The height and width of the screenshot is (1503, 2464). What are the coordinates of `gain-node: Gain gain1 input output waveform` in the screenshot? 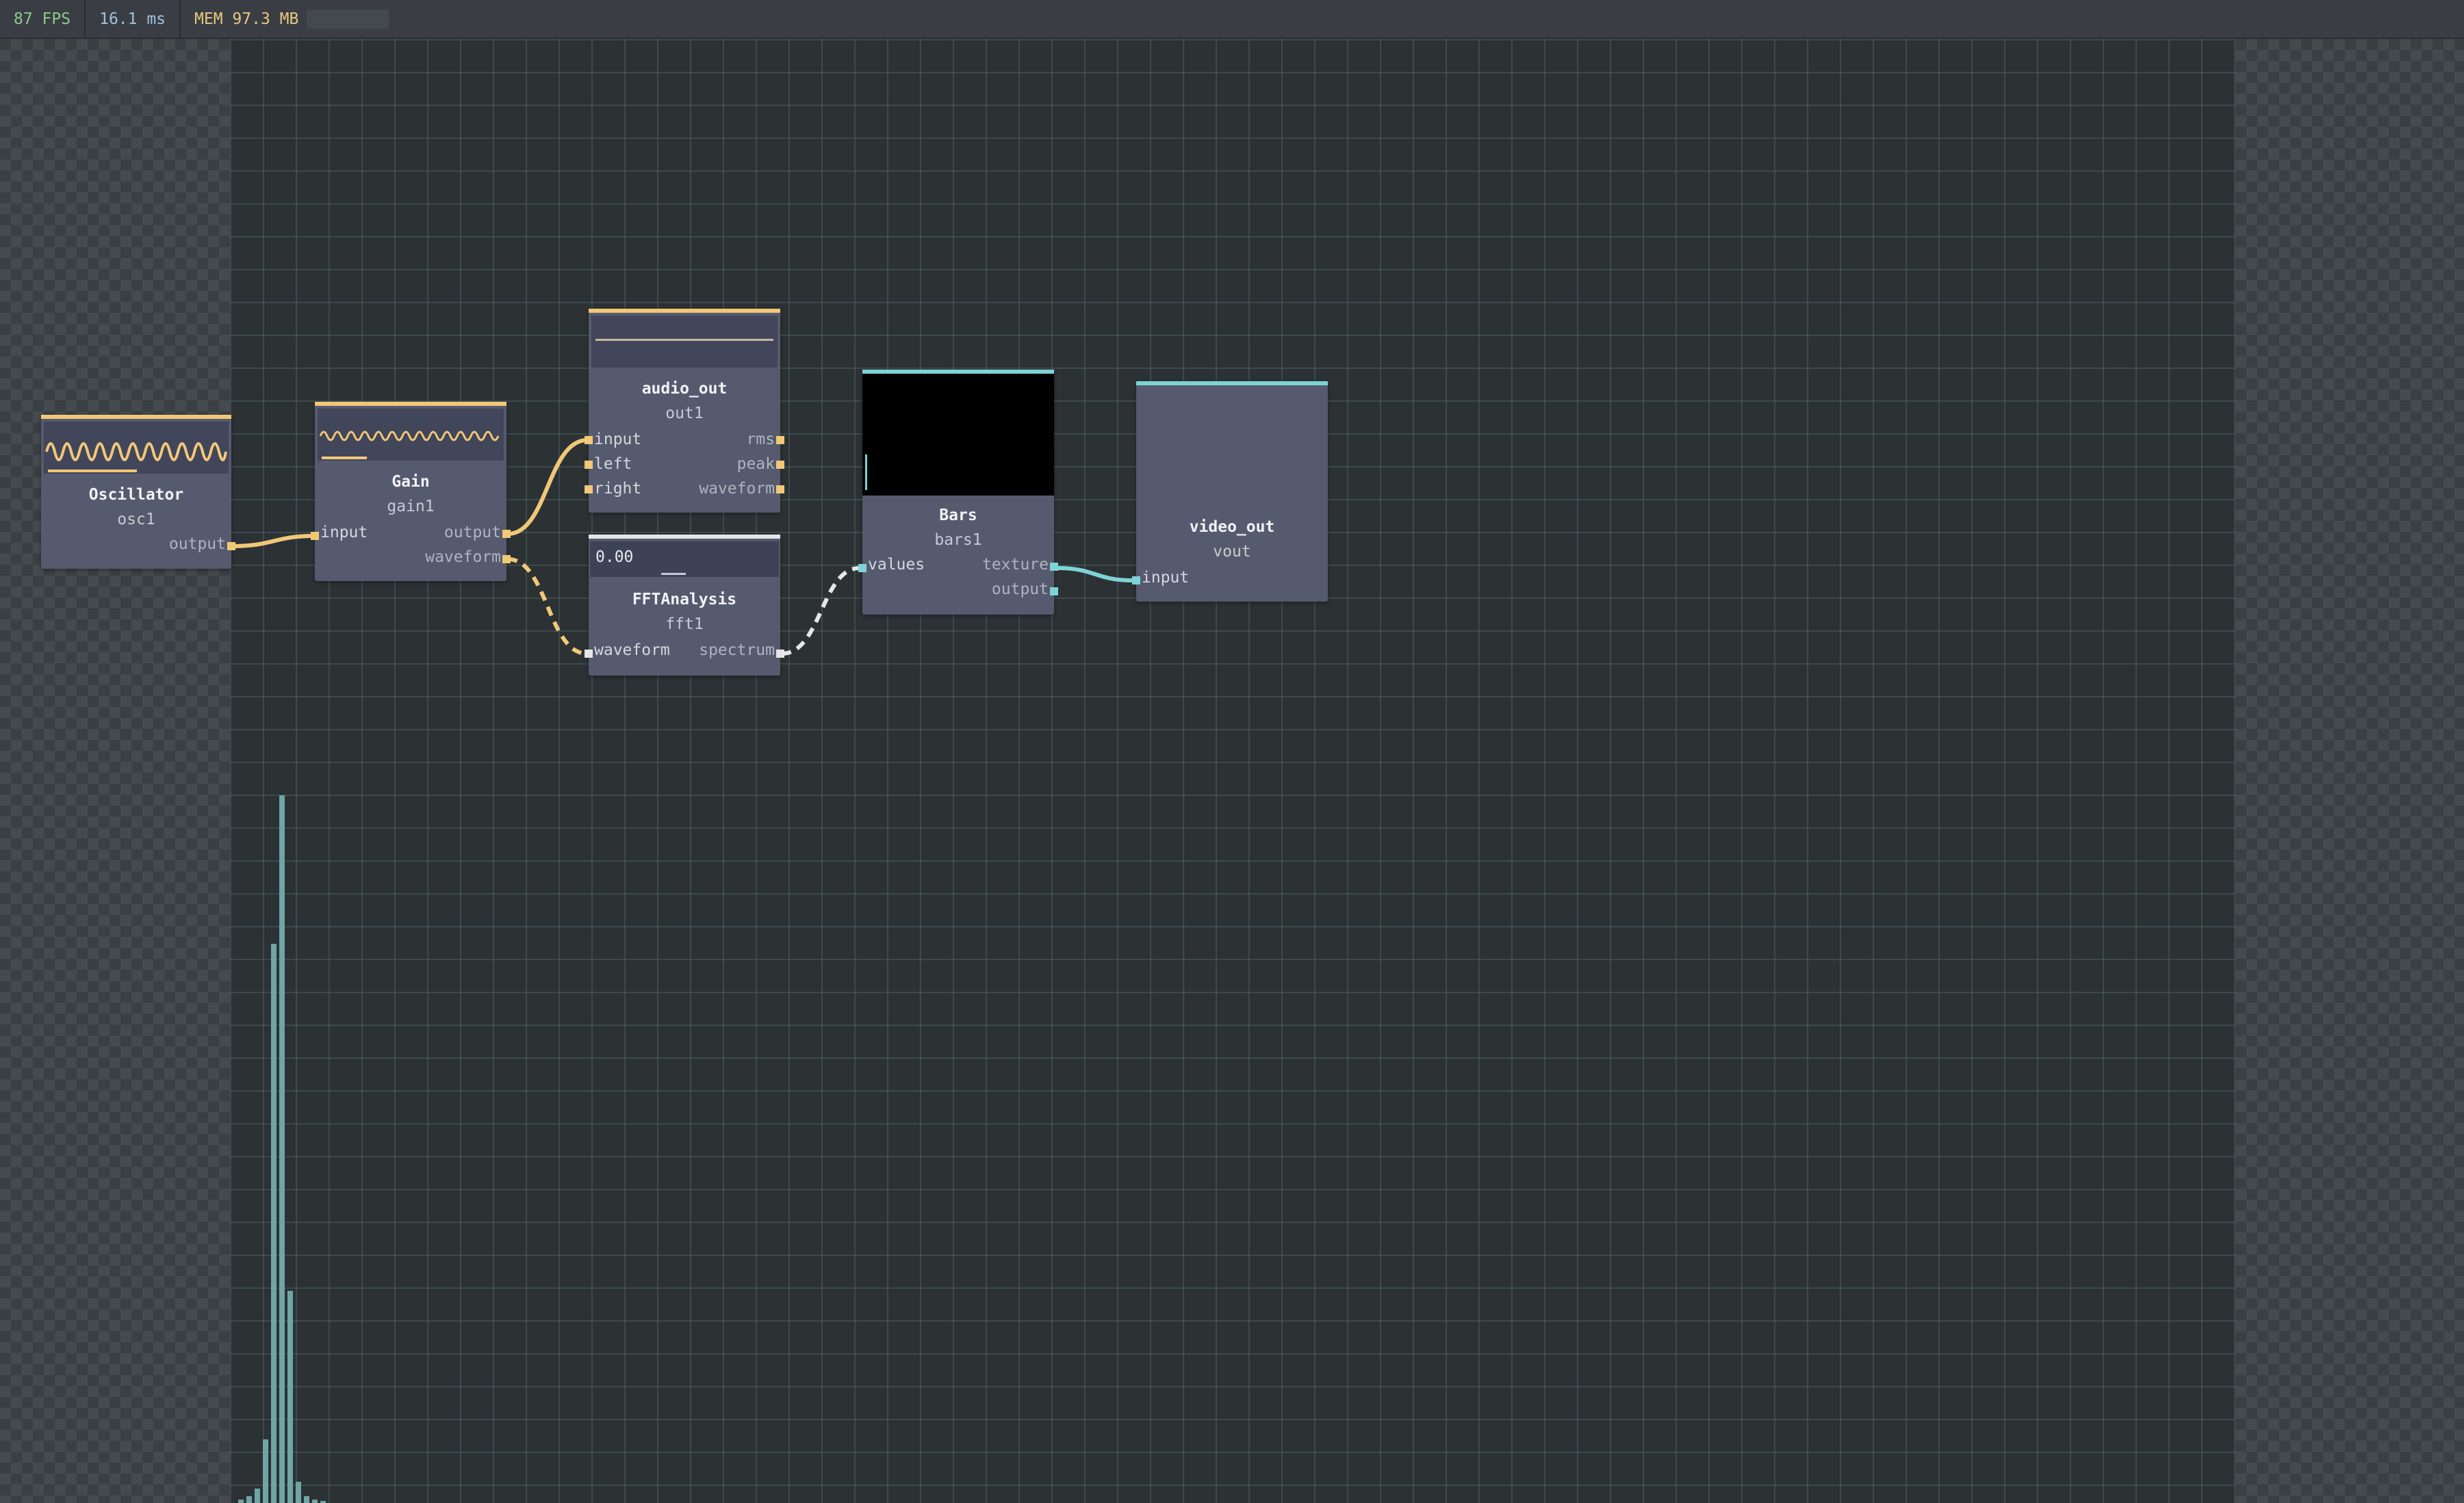 It's located at (411, 492).